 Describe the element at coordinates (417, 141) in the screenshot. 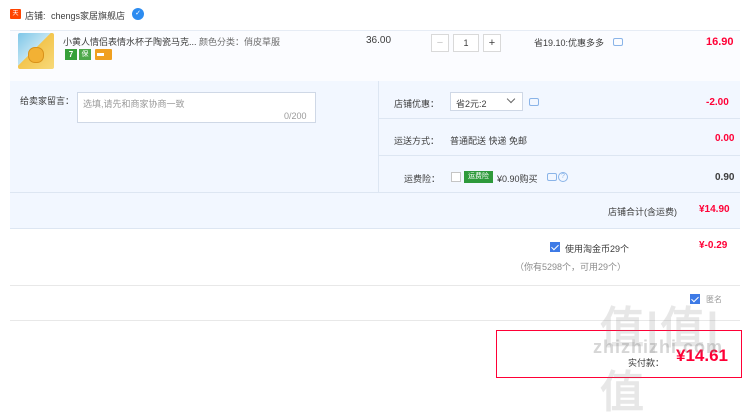

I see `shipping-label: 运送方式：` at that location.